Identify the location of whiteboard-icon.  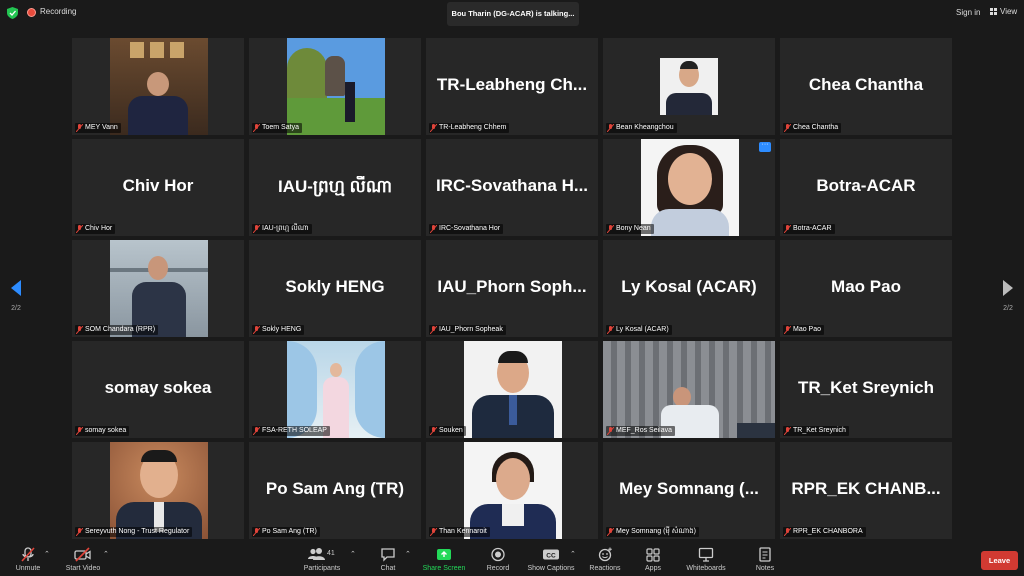
(706, 554).